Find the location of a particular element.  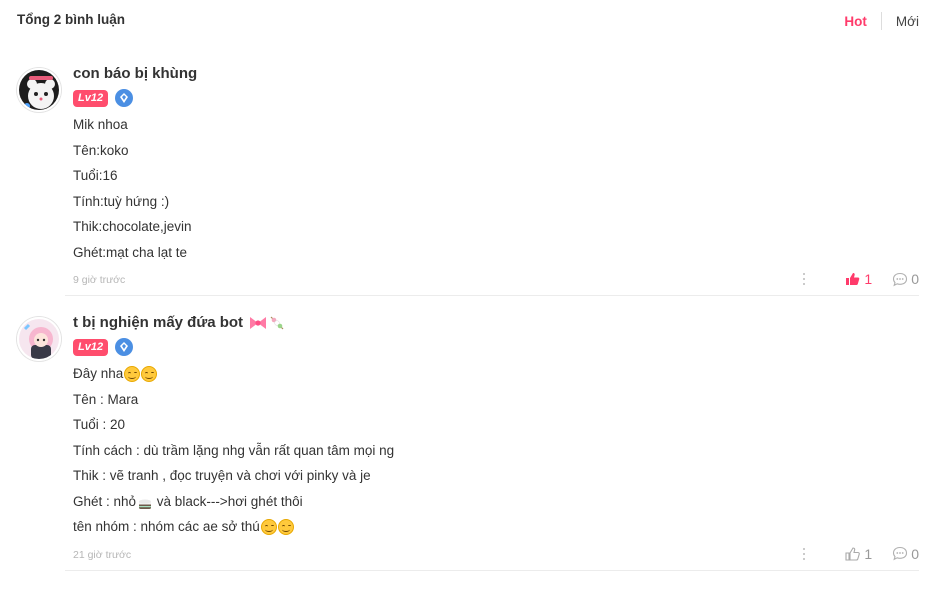

sort-tabs: Hot Mới is located at coordinates (881, 21).